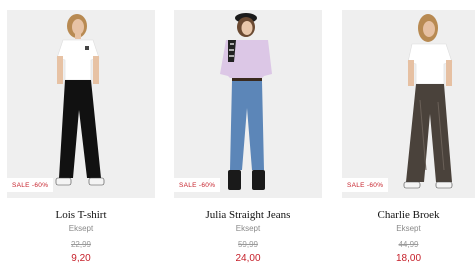 Image resolution: width=475 pixels, height=270 pixels. Describe the element at coordinates (81, 244) in the screenshot. I see `original-price: 22,99` at that location.